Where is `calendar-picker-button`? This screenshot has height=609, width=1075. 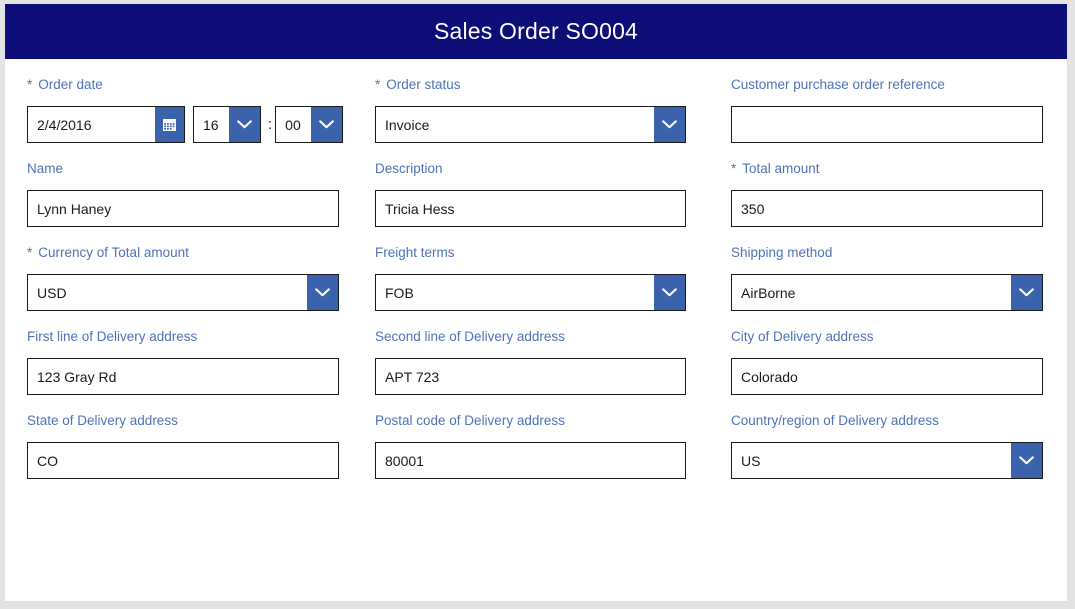
calendar-picker-button is located at coordinates (169, 124).